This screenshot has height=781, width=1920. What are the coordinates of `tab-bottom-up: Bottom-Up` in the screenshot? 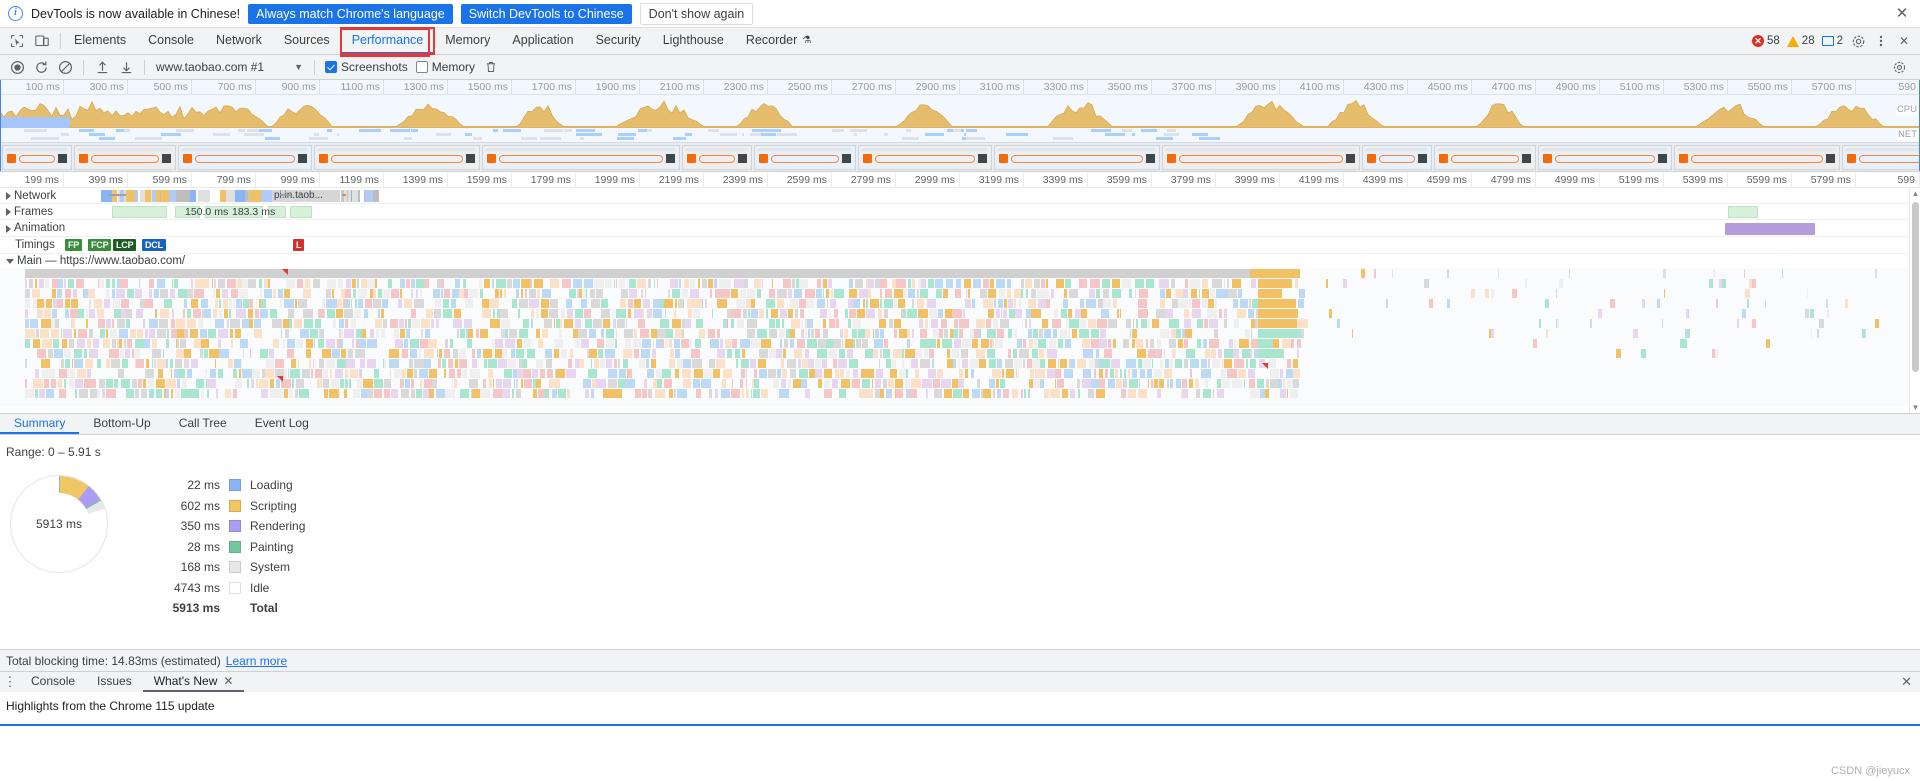 It's located at (121, 424).